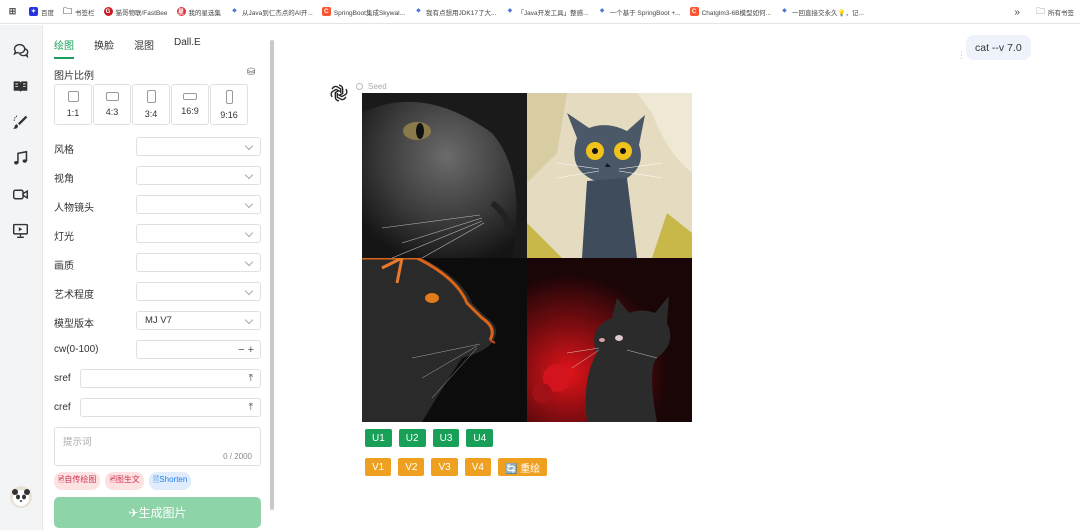 The width and height of the screenshot is (1080, 530). What do you see at coordinates (20, 230) in the screenshot?
I see `rail-presentation-button` at bounding box center [20, 230].